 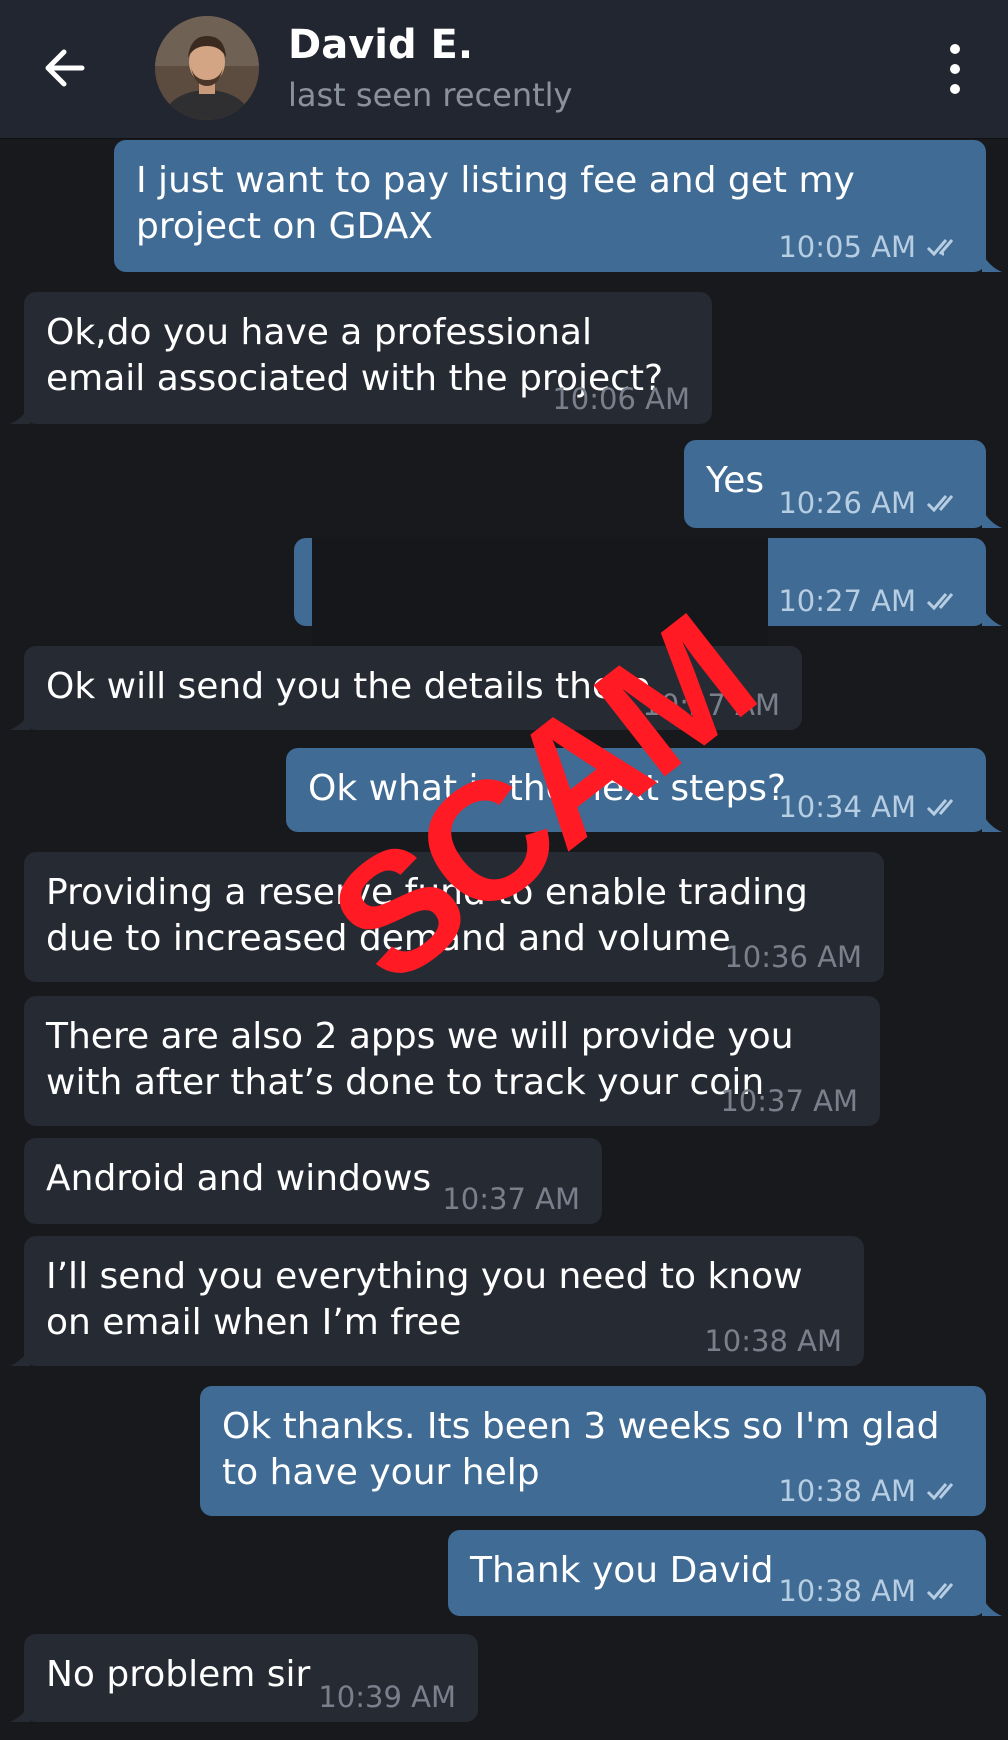 I want to click on message-bubble-incoming: No problem sir 10:39 AM, so click(x=244, y=1678).